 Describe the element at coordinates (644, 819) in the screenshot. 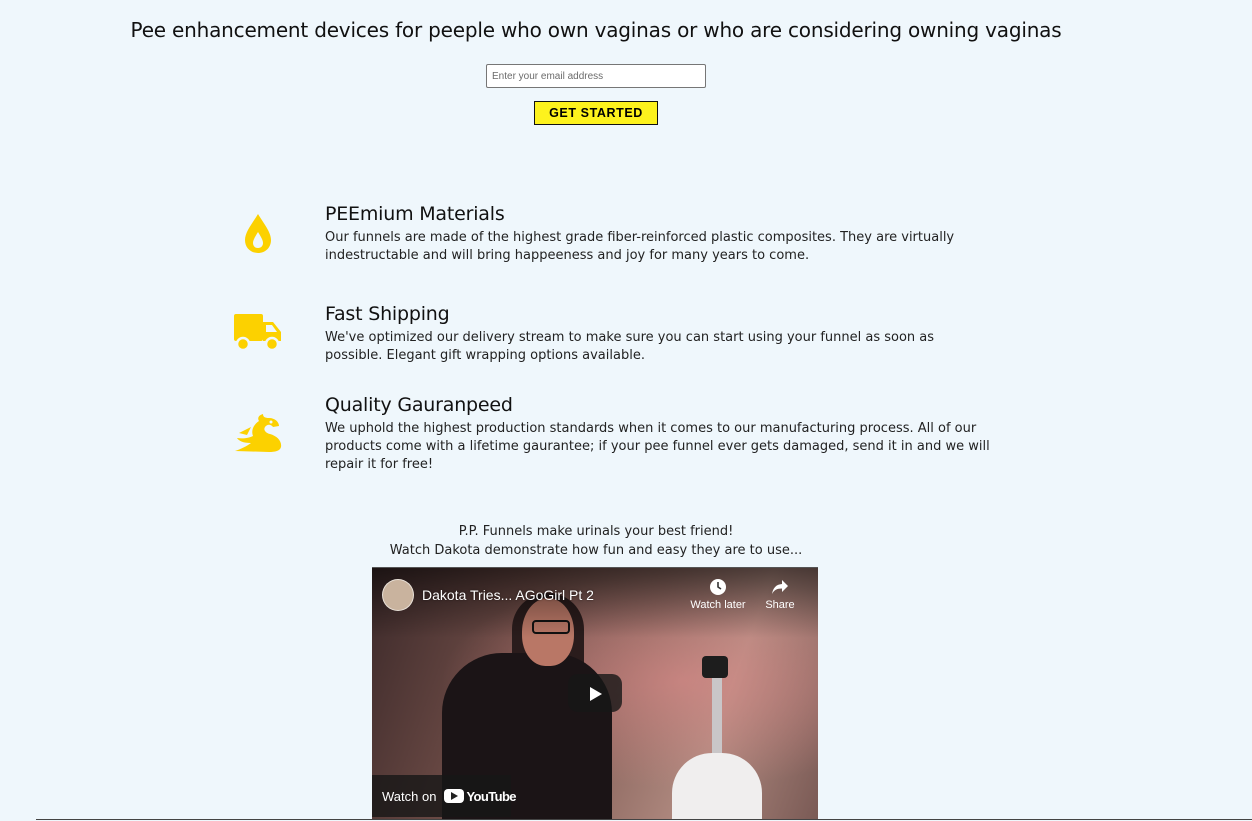

I see `page-divider` at that location.